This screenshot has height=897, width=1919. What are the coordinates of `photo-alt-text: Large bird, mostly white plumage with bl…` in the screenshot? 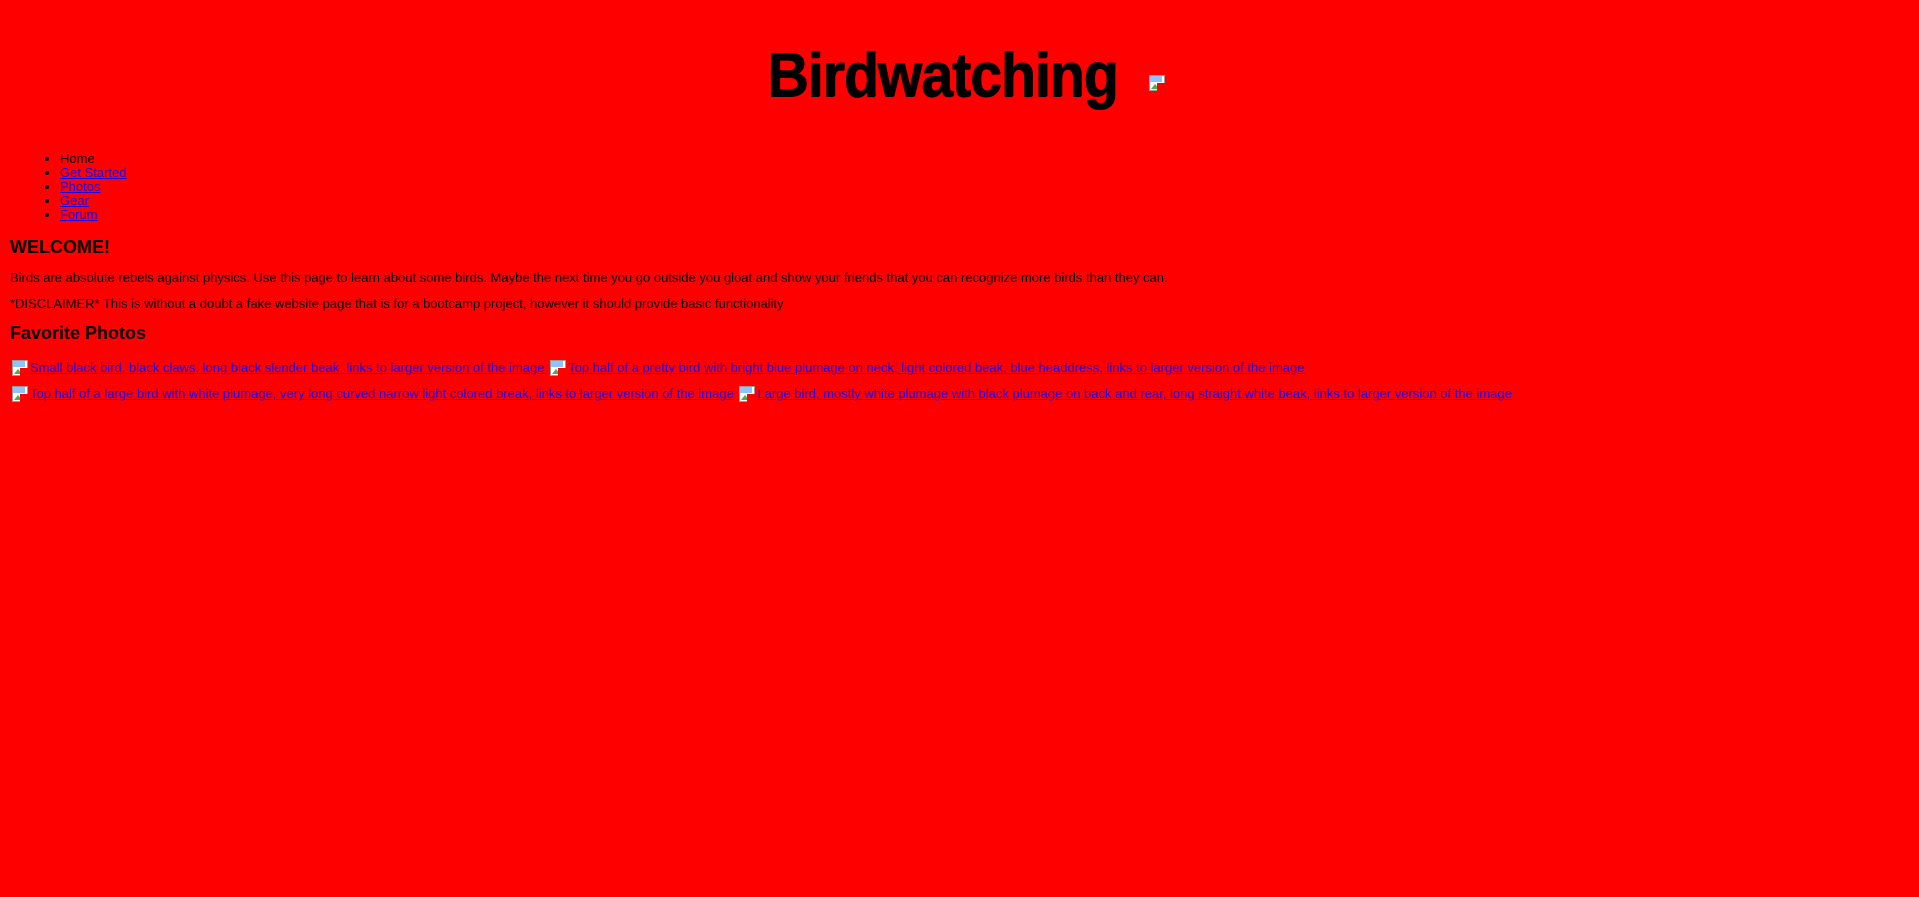 It's located at (1134, 393).